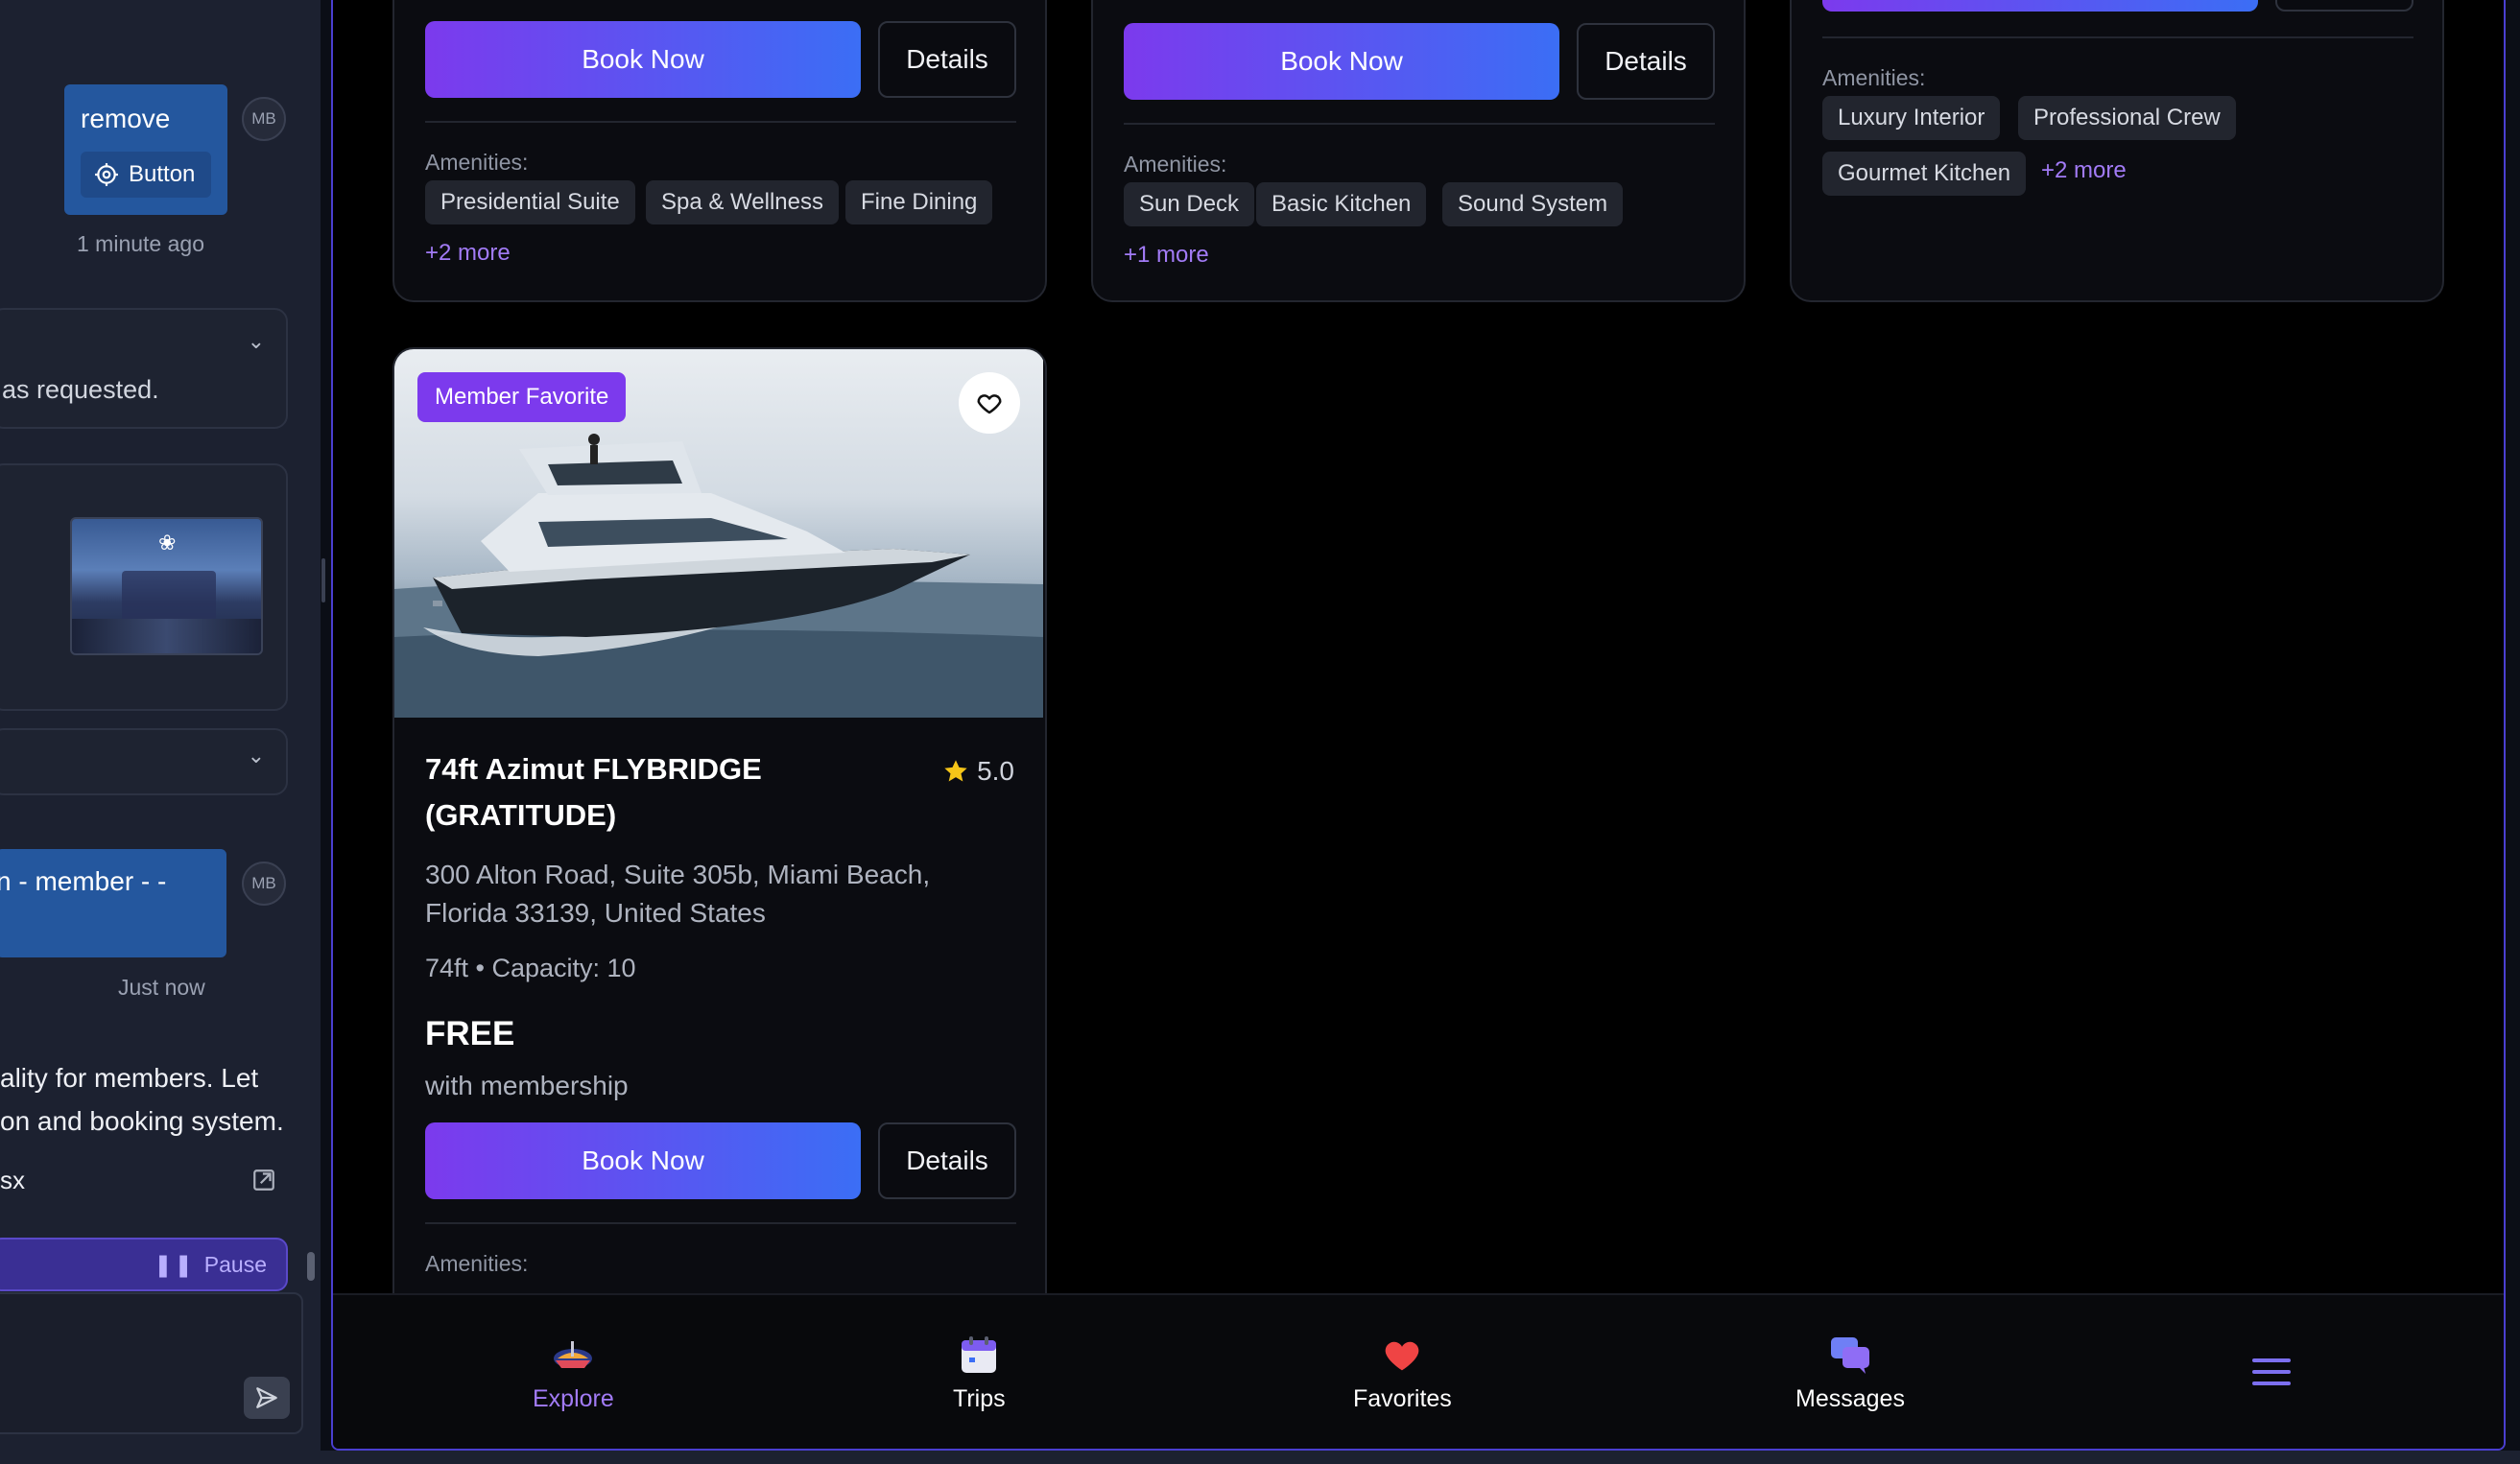 Image resolution: width=2520 pixels, height=1464 pixels. I want to click on amenity-chip: Luxury Interior, so click(1911, 118).